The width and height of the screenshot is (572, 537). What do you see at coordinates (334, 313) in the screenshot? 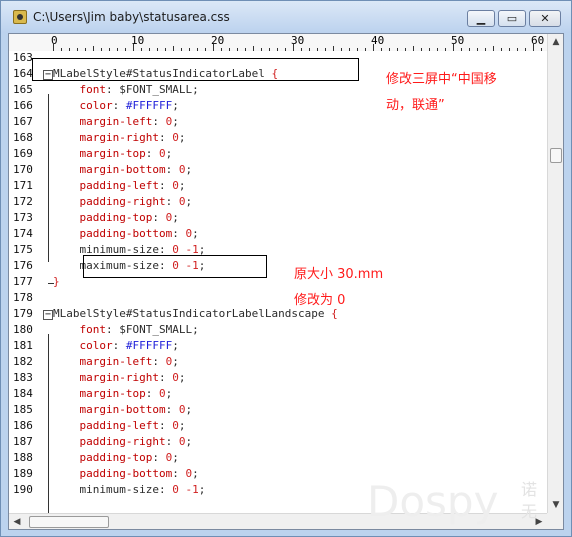
I see `code-token: {` at bounding box center [334, 313].